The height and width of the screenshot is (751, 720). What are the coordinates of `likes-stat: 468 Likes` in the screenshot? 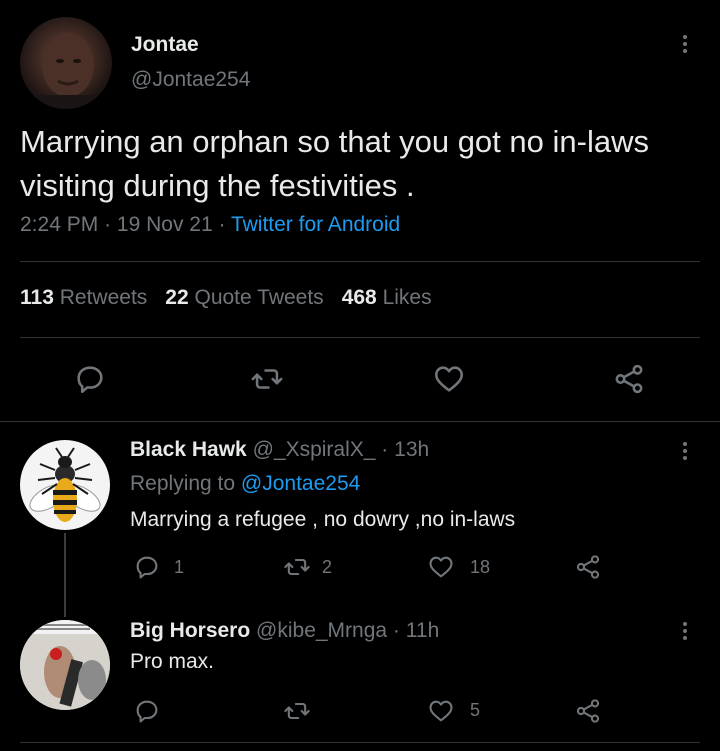 It's located at (387, 297).